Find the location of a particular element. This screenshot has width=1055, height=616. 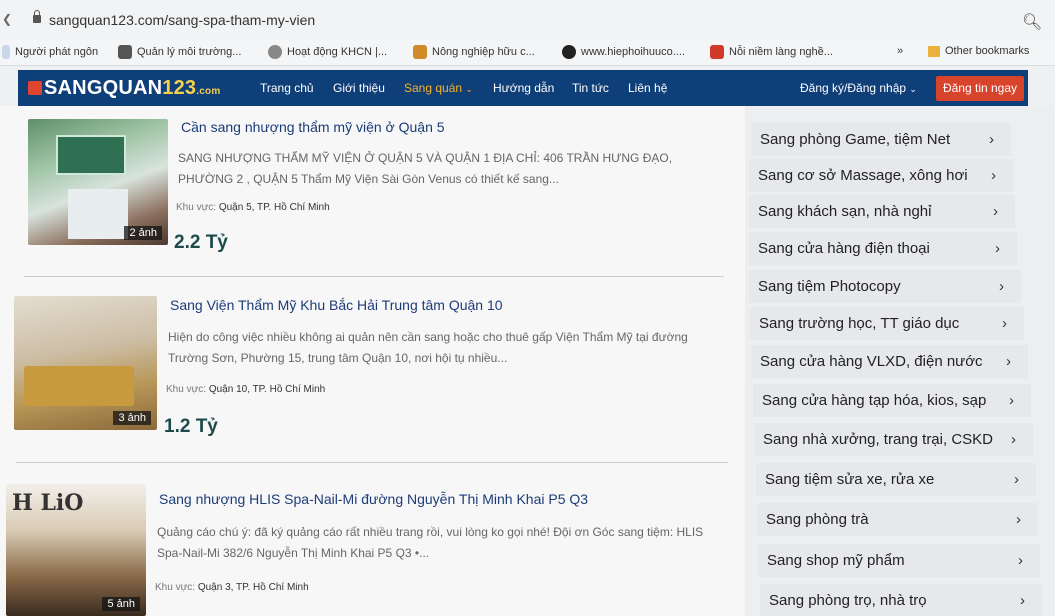

category-item-photocopy: Sang tiệm Photocopy › is located at coordinates (885, 286).